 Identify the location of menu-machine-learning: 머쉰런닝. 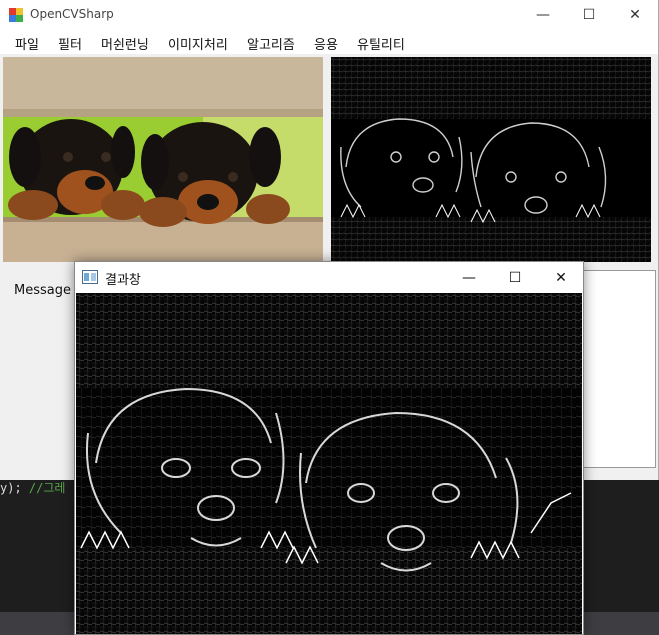
(125, 43).